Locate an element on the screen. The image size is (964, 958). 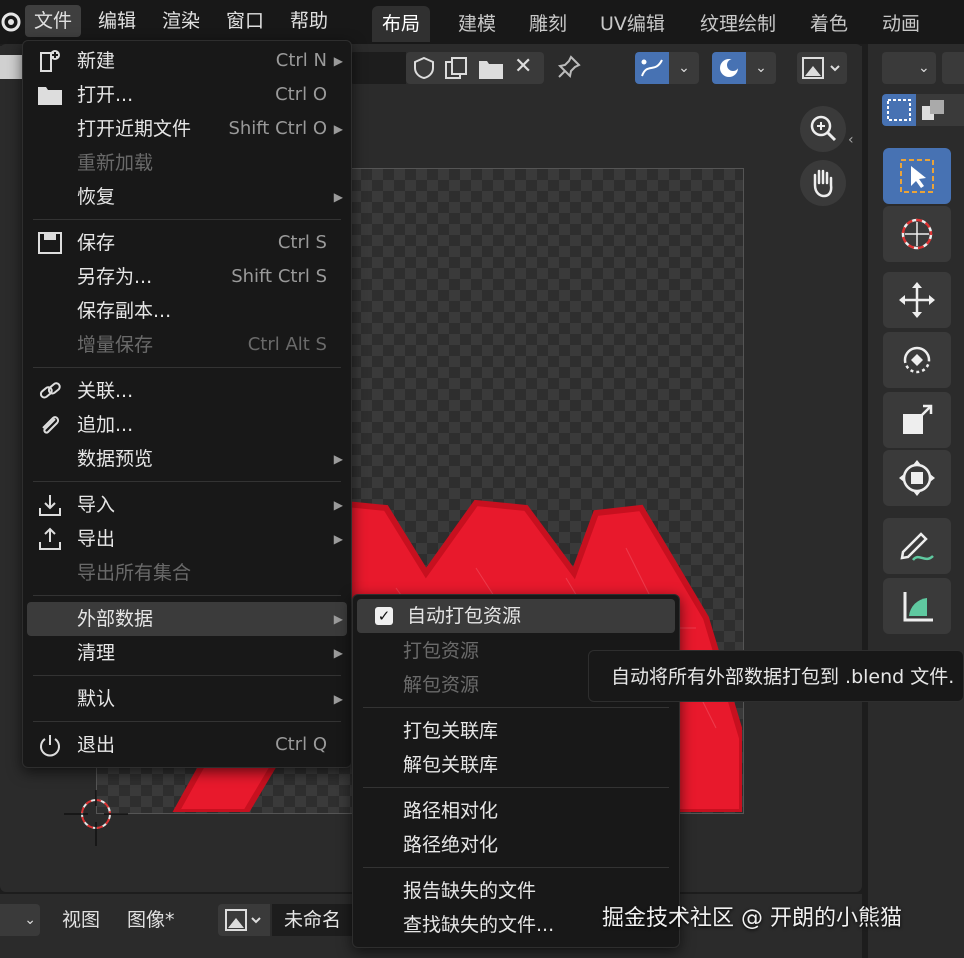
checkbox-checked-icon: ✓ is located at coordinates (384, 616).